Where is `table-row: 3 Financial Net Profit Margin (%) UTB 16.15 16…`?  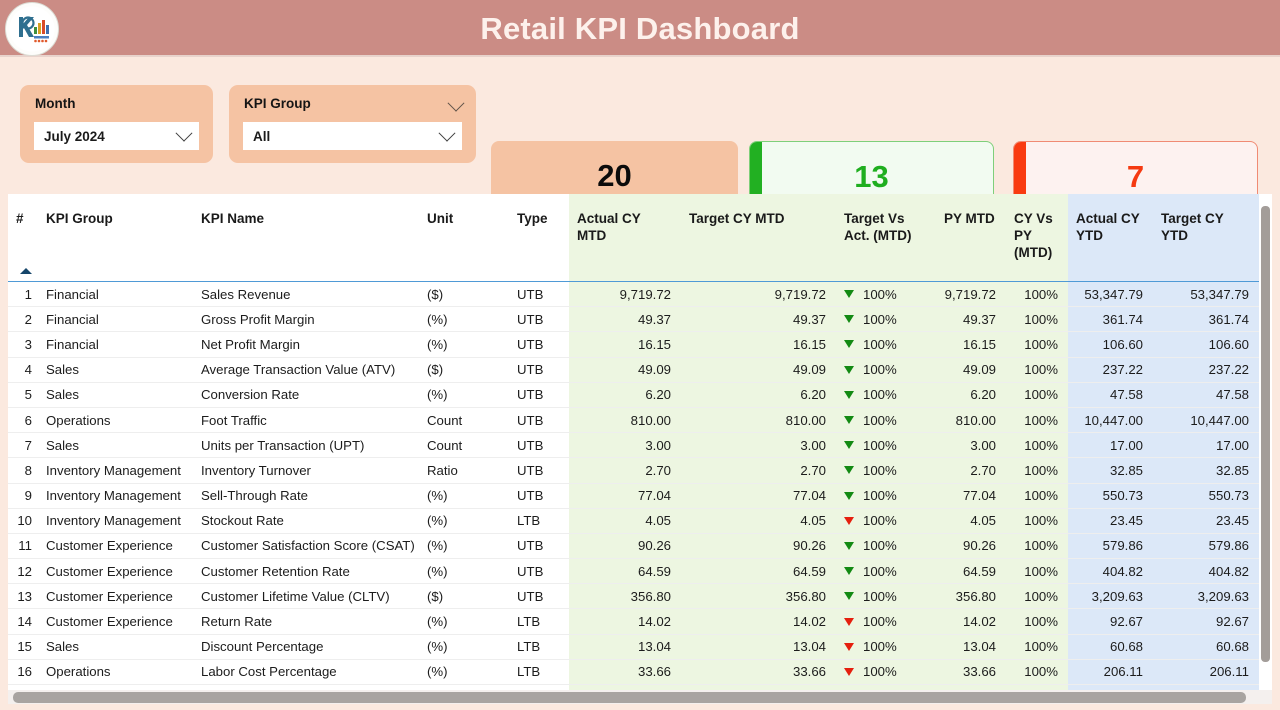 table-row: 3 Financial Net Profit Margin (%) UTB 16.15 16… is located at coordinates (633, 344).